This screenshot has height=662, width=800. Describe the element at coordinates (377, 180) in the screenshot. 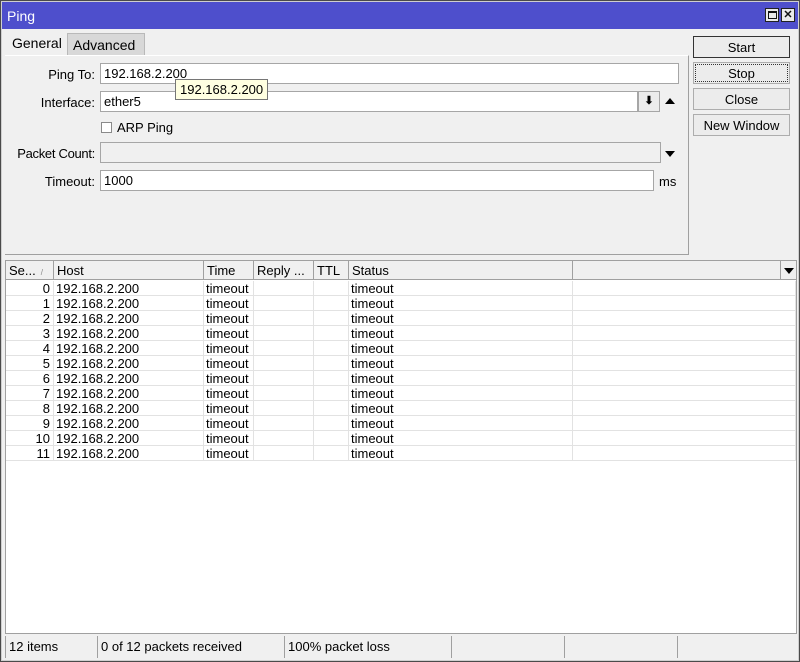

I see `timeout-input: 1000` at that location.